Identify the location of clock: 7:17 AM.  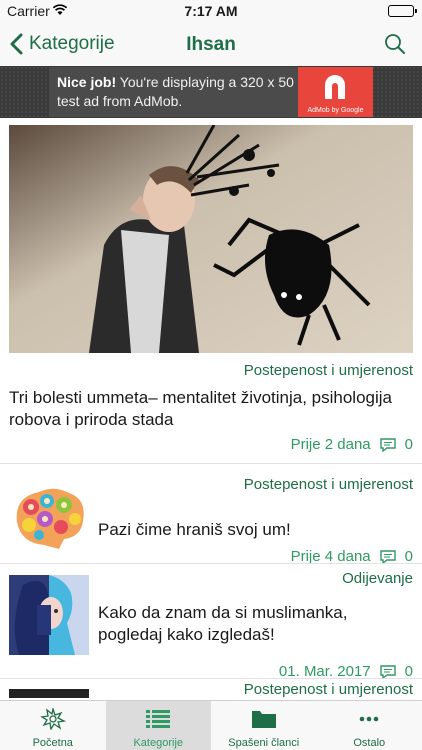
(211, 11).